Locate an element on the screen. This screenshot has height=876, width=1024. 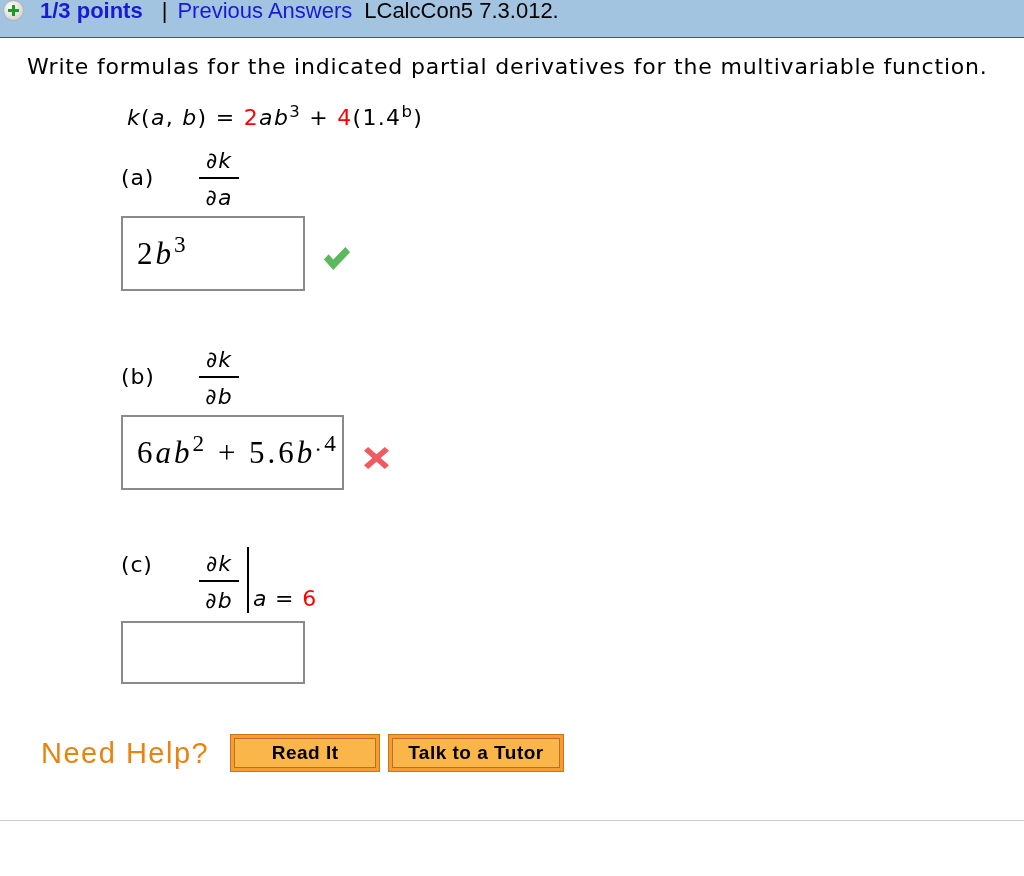
points-score: 1/3 points is located at coordinates (91, 11).